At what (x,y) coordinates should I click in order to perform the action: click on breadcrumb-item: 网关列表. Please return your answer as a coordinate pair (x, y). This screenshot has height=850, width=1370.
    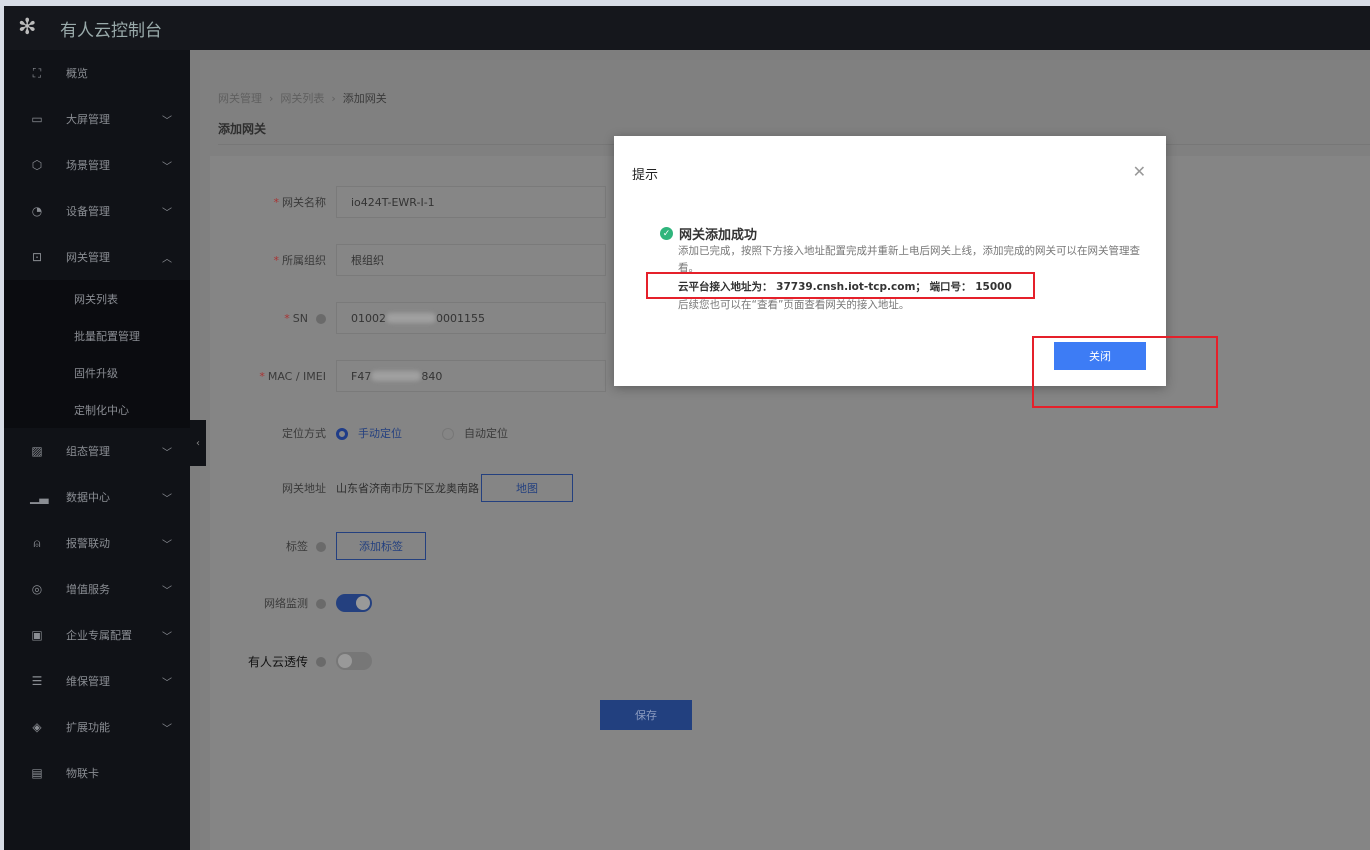
    Looking at the image, I should click on (302, 98).